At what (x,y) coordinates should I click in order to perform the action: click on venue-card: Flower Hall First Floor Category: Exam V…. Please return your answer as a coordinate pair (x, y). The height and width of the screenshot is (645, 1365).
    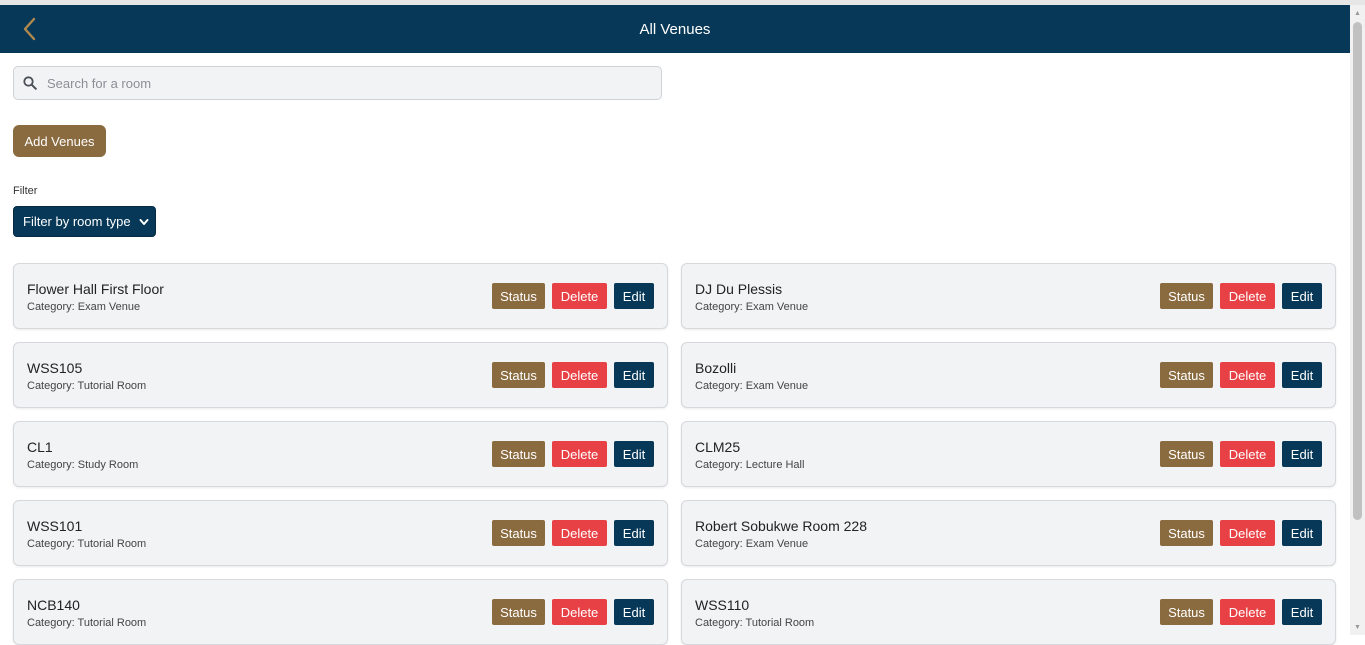
    Looking at the image, I should click on (340, 296).